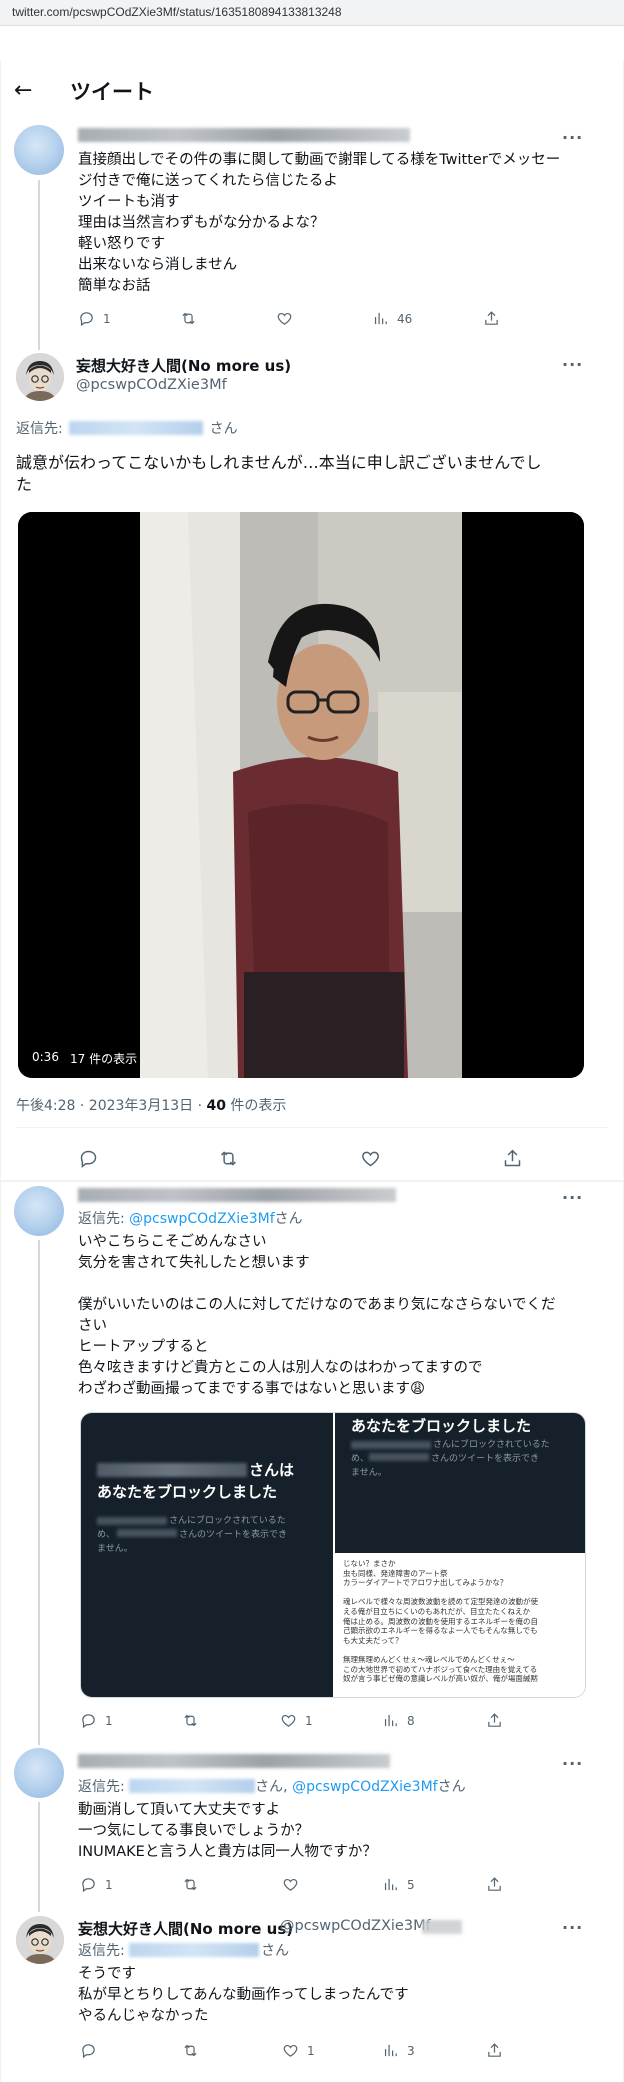  I want to click on block-small: め、, so click(106, 1535).